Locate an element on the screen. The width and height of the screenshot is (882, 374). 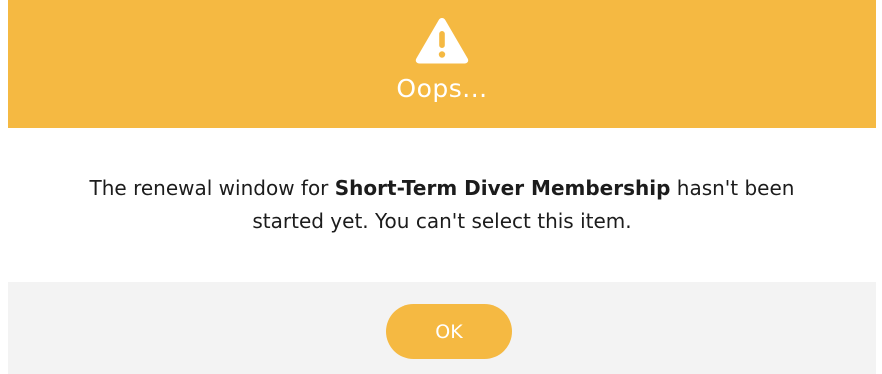
message-suffix: hasn't been is located at coordinates (732, 188).